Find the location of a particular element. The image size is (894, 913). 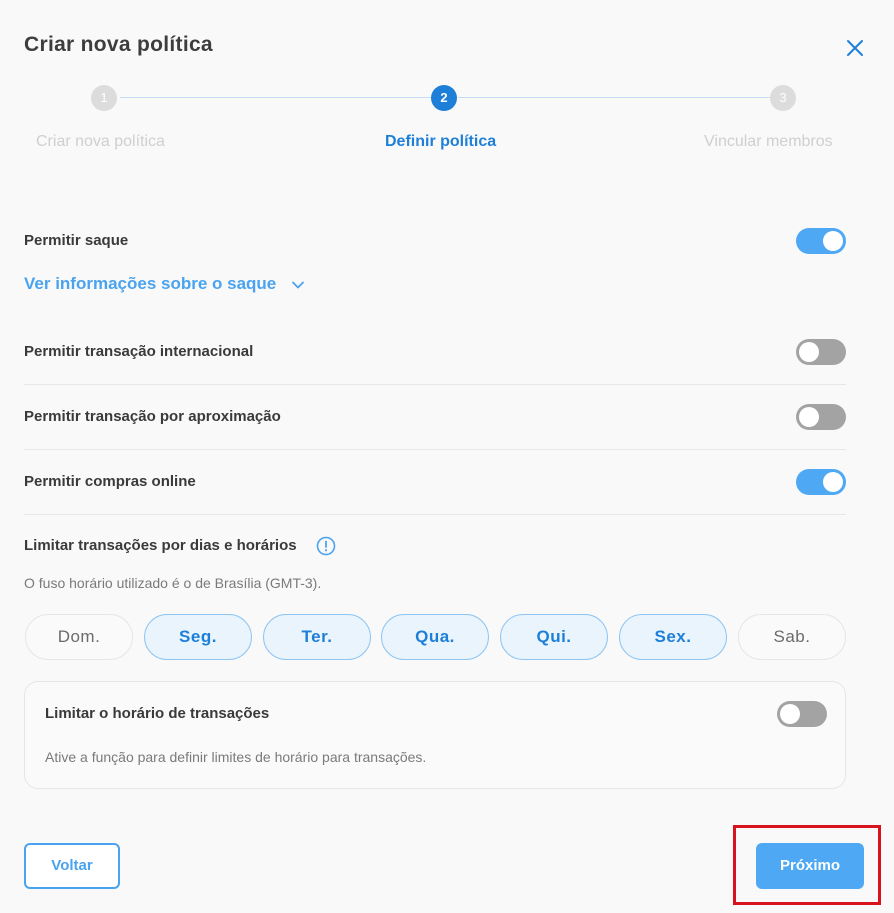

online-purchases-label: Permitir compras online is located at coordinates (110, 481).